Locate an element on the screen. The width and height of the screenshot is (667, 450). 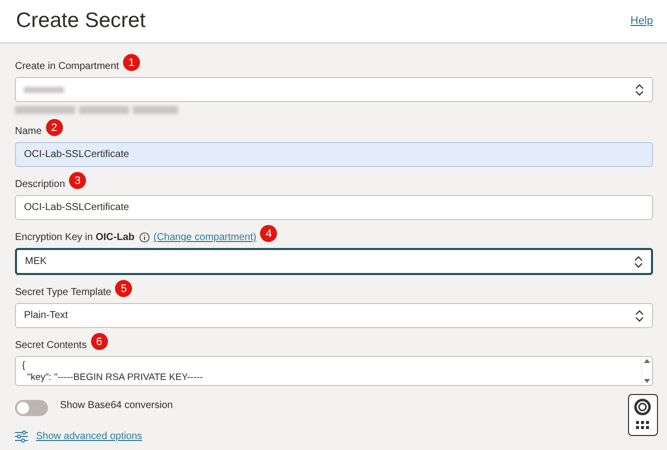
select-field: Plain-Text is located at coordinates (334, 315).